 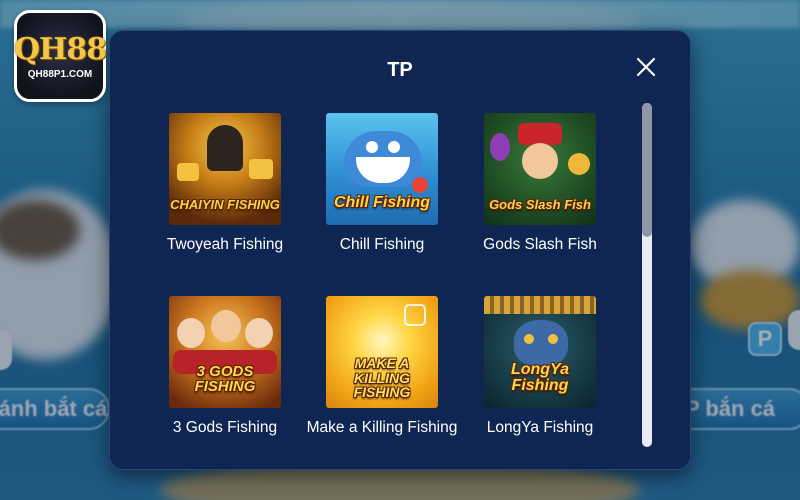 I want to click on game-thumbnail: LongYa Fishing, so click(x=540, y=352).